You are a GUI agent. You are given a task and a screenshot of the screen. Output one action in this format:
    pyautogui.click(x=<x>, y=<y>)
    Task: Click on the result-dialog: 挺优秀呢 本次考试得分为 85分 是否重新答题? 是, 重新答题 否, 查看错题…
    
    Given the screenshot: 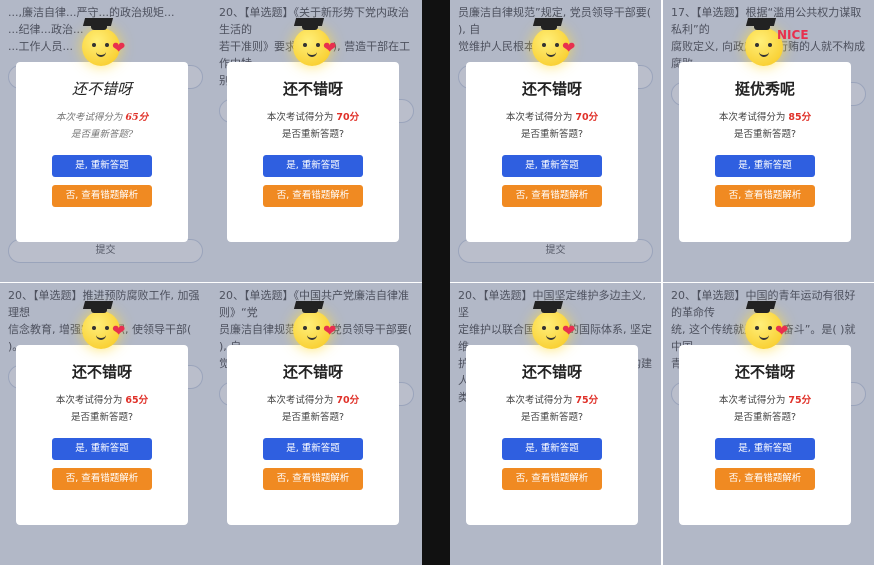 What is the action you would take?
    pyautogui.click(x=765, y=152)
    